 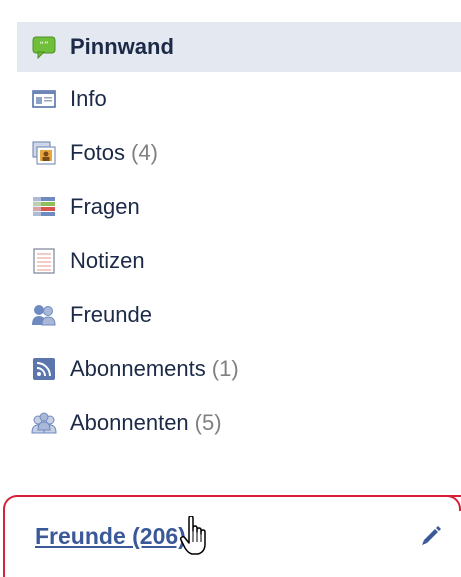 What do you see at coordinates (129, 422) in the screenshot?
I see `sidebar-item-label: Abonnenten` at bounding box center [129, 422].